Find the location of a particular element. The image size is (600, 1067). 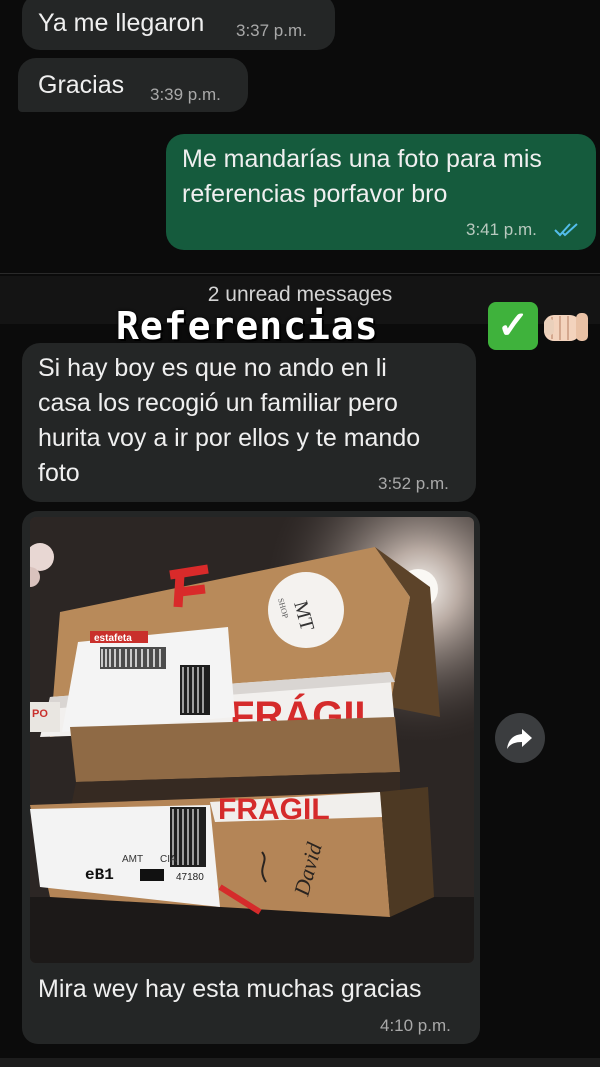

message-bubble-incoming: Gracias 3:39 p.m. is located at coordinates (133, 85).